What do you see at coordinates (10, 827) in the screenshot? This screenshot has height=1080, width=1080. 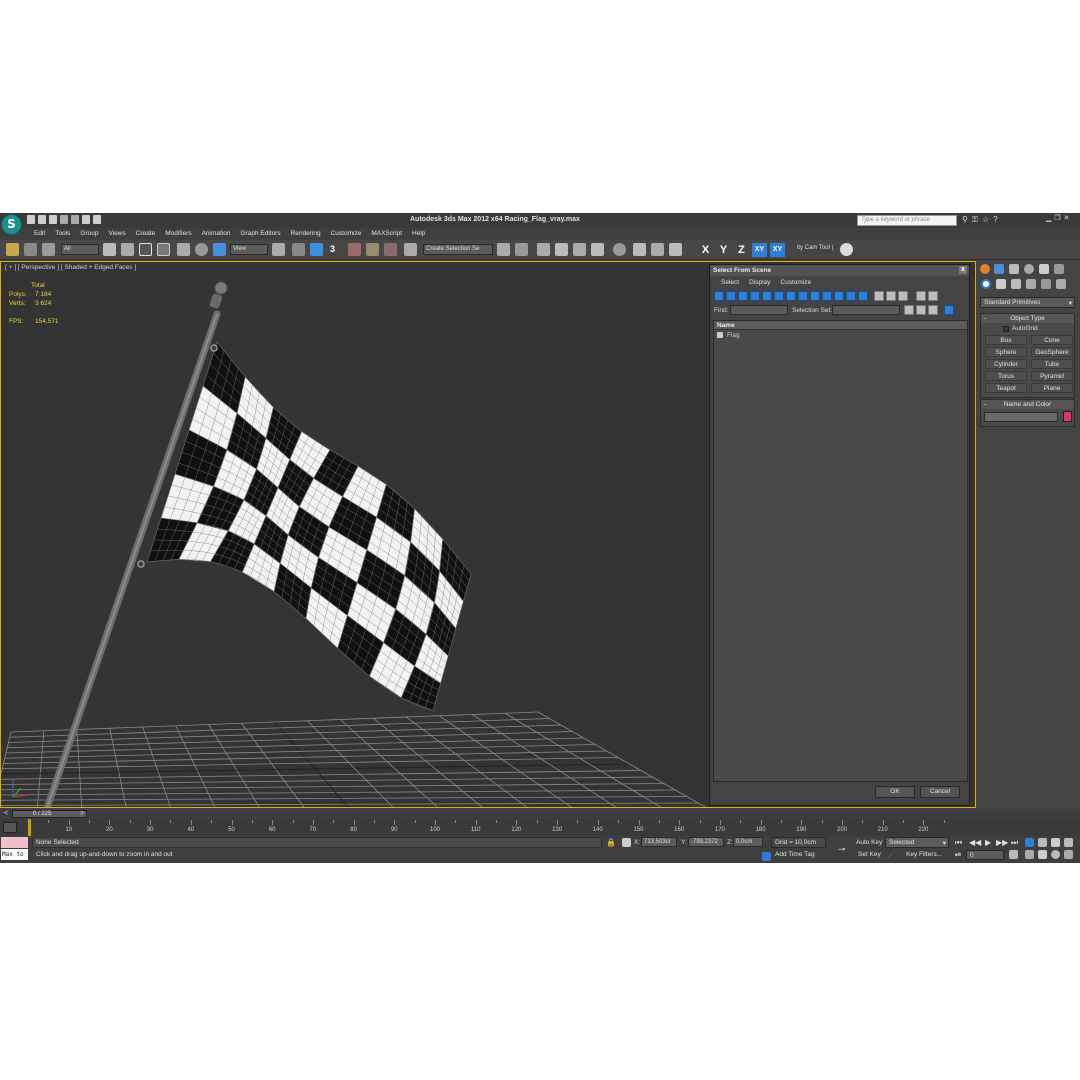 I see `mini-curve-editor-icon` at bounding box center [10, 827].